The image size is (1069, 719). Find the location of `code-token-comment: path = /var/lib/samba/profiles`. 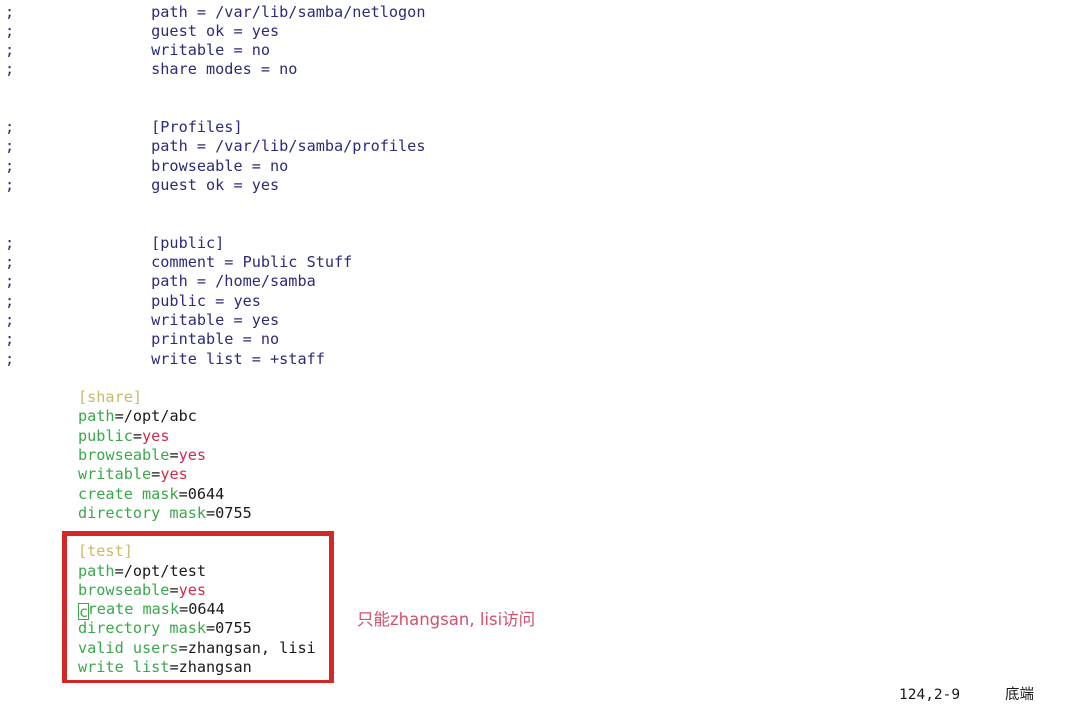

code-token-comment: path = /var/lib/samba/profiles is located at coordinates (252, 146).